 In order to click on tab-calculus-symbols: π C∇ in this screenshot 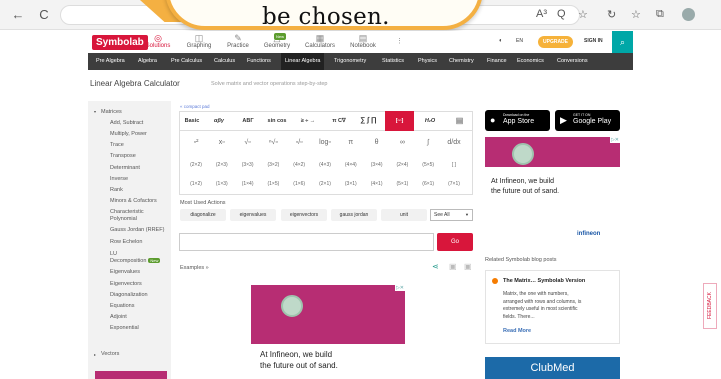, I will do `click(339, 121)`.